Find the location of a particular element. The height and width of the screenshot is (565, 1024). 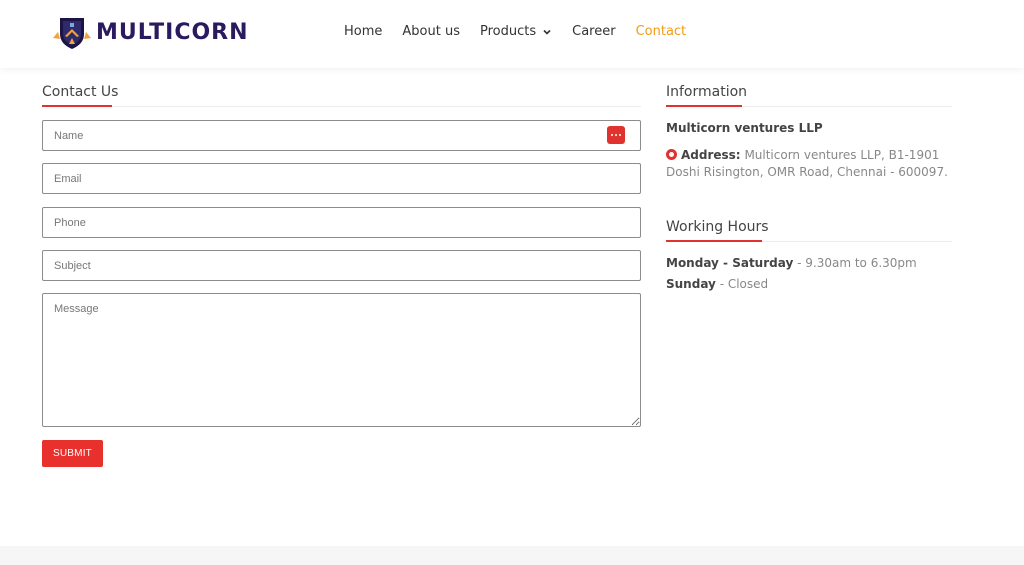

nav-about-us: About us is located at coordinates (431, 31).